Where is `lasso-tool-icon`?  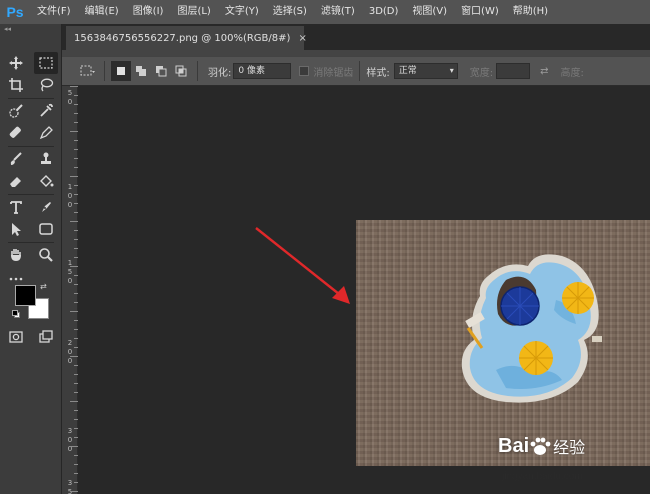
lasso-tool-icon is located at coordinates (46, 85).